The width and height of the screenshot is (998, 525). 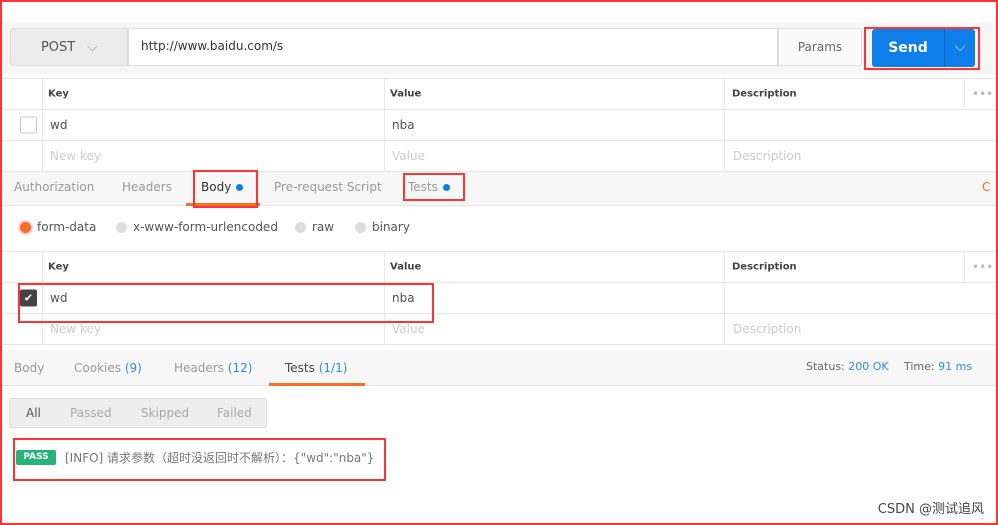 I want to click on tab-label: Headers, so click(x=199, y=368).